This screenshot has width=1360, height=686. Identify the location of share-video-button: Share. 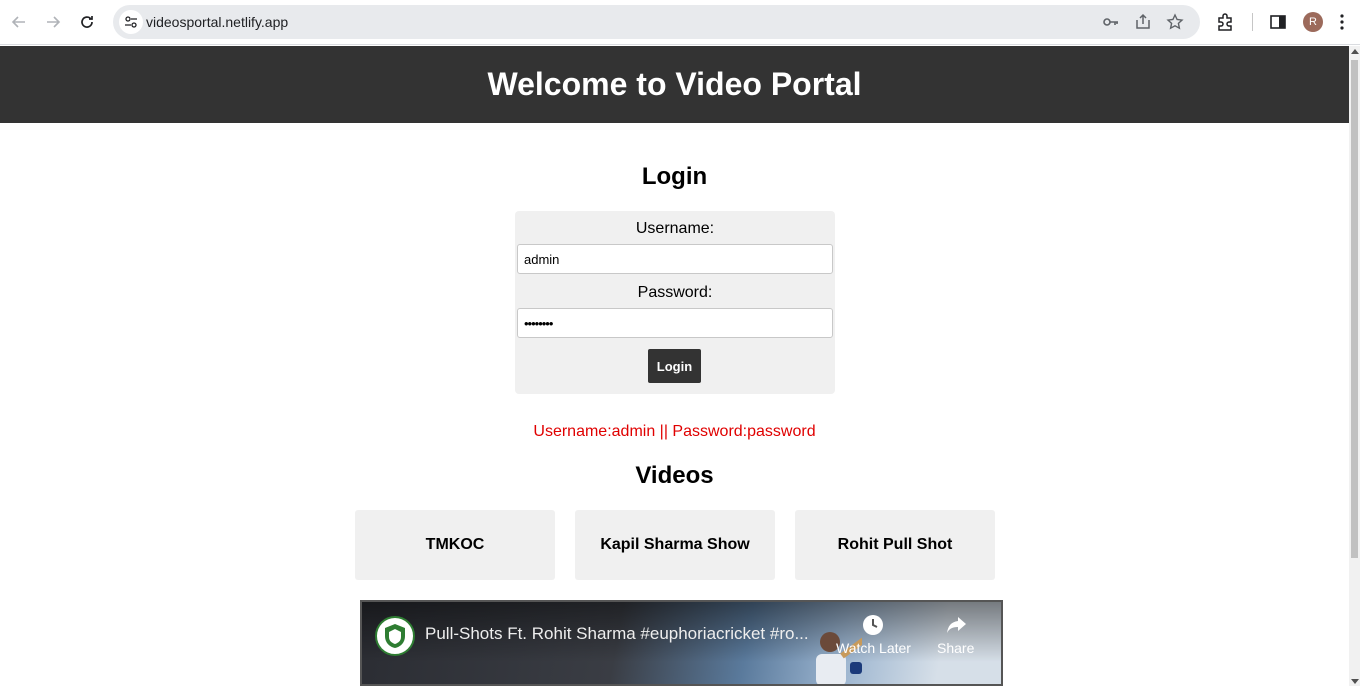
(955, 635).